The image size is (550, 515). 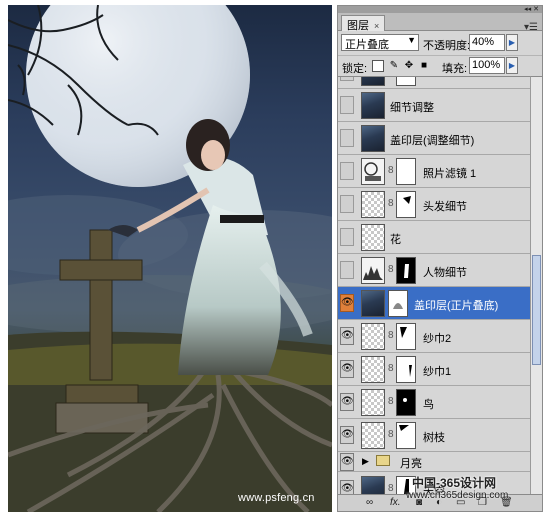 I want to click on opacity-label: 不透明度:, so click(x=447, y=46).